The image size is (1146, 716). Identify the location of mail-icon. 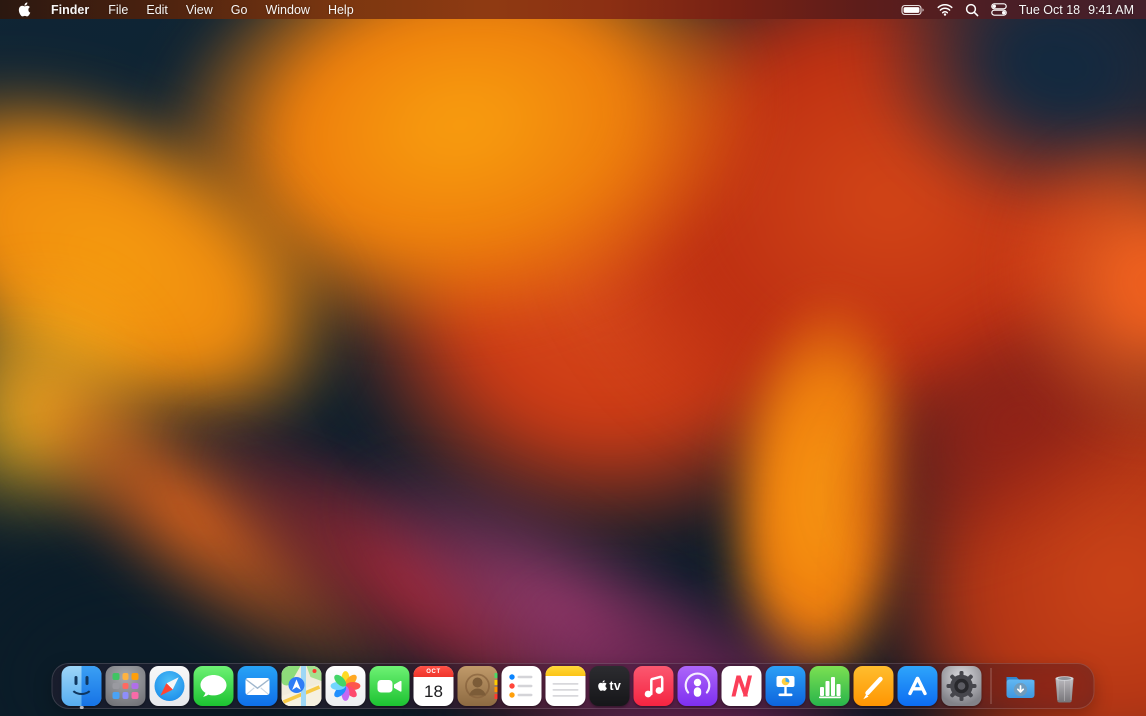
(257, 686).